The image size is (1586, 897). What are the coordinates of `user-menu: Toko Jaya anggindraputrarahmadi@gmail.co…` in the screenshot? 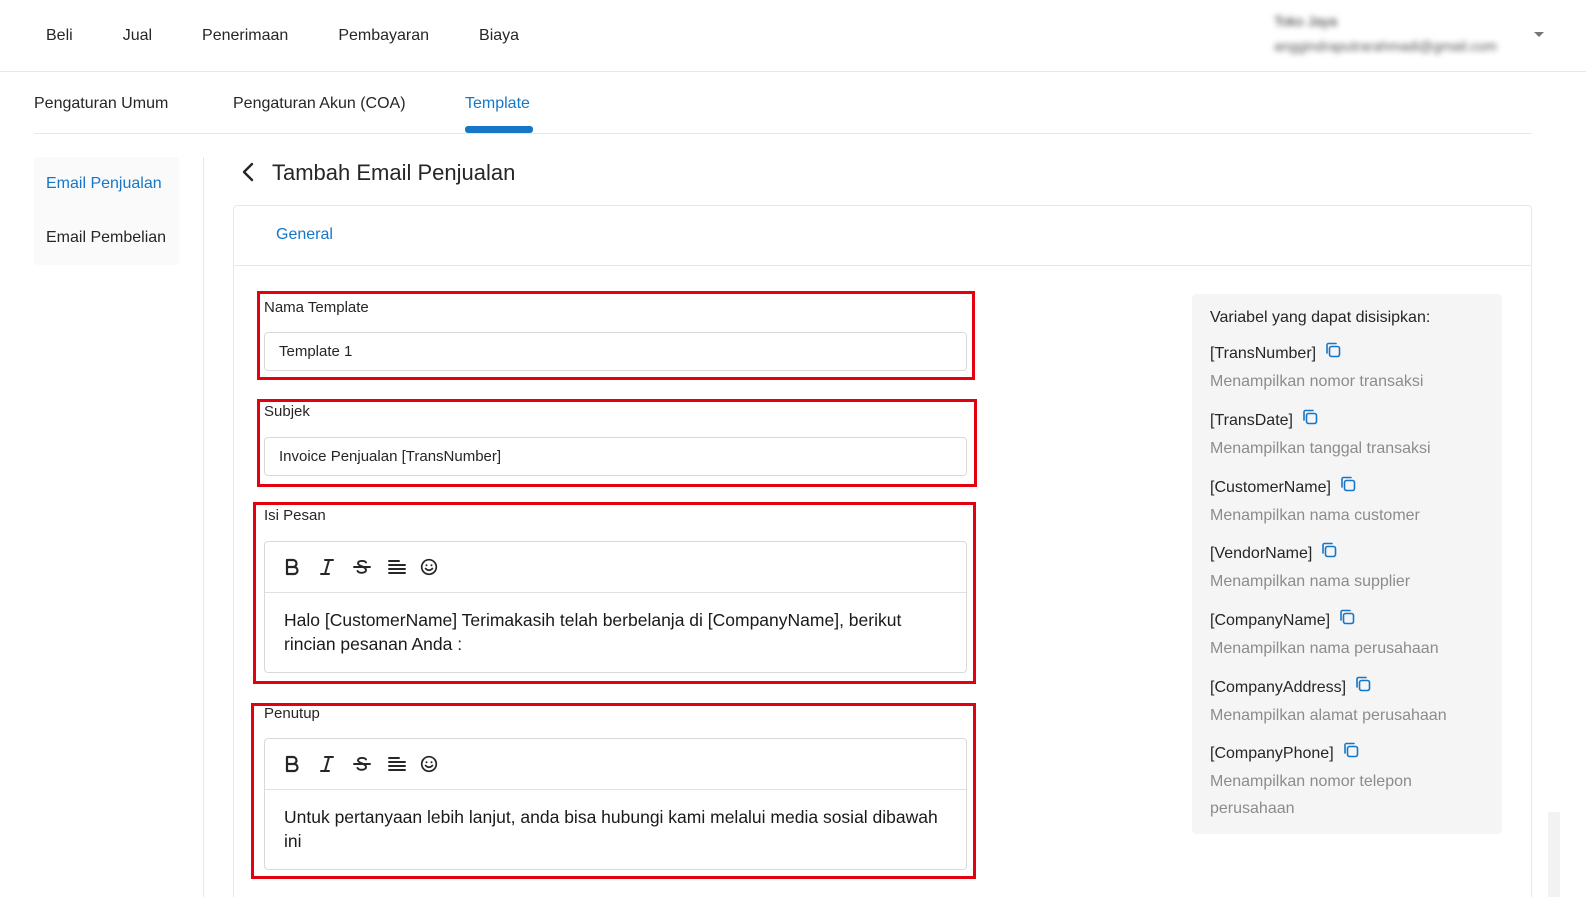 It's located at (1414, 35).